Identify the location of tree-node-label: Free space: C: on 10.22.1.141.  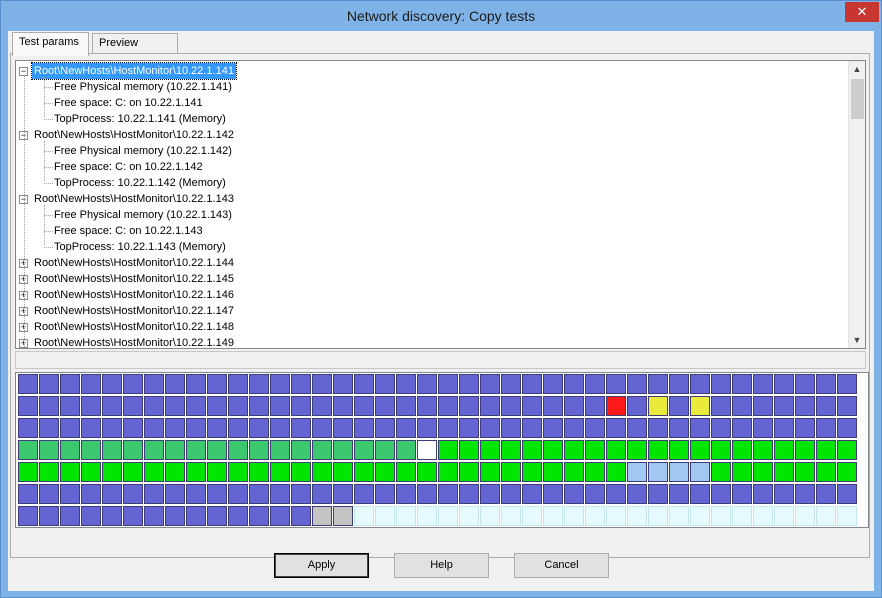
(128, 103).